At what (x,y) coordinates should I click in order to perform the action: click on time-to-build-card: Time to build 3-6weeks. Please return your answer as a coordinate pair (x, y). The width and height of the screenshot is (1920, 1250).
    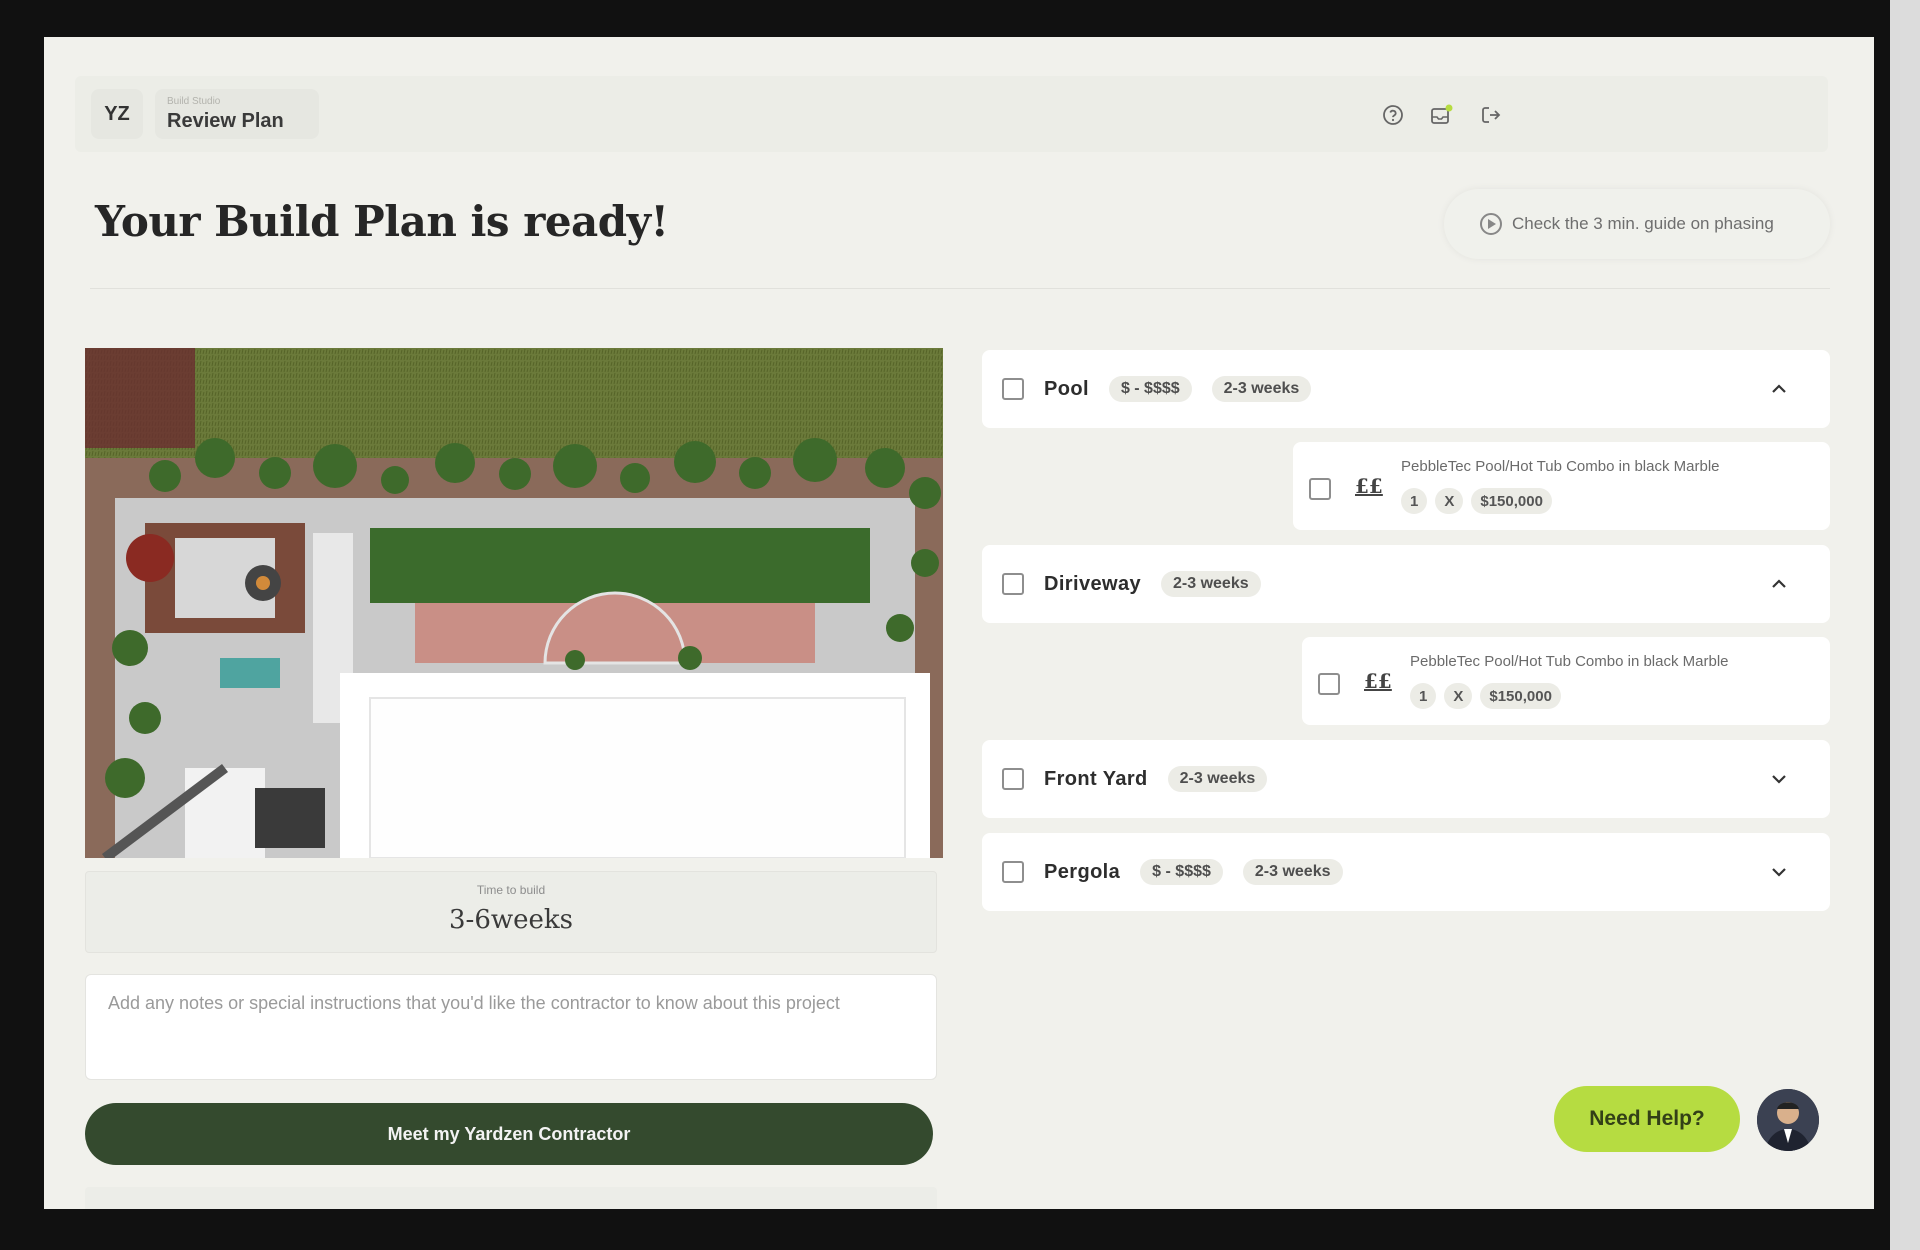
    Looking at the image, I should click on (511, 912).